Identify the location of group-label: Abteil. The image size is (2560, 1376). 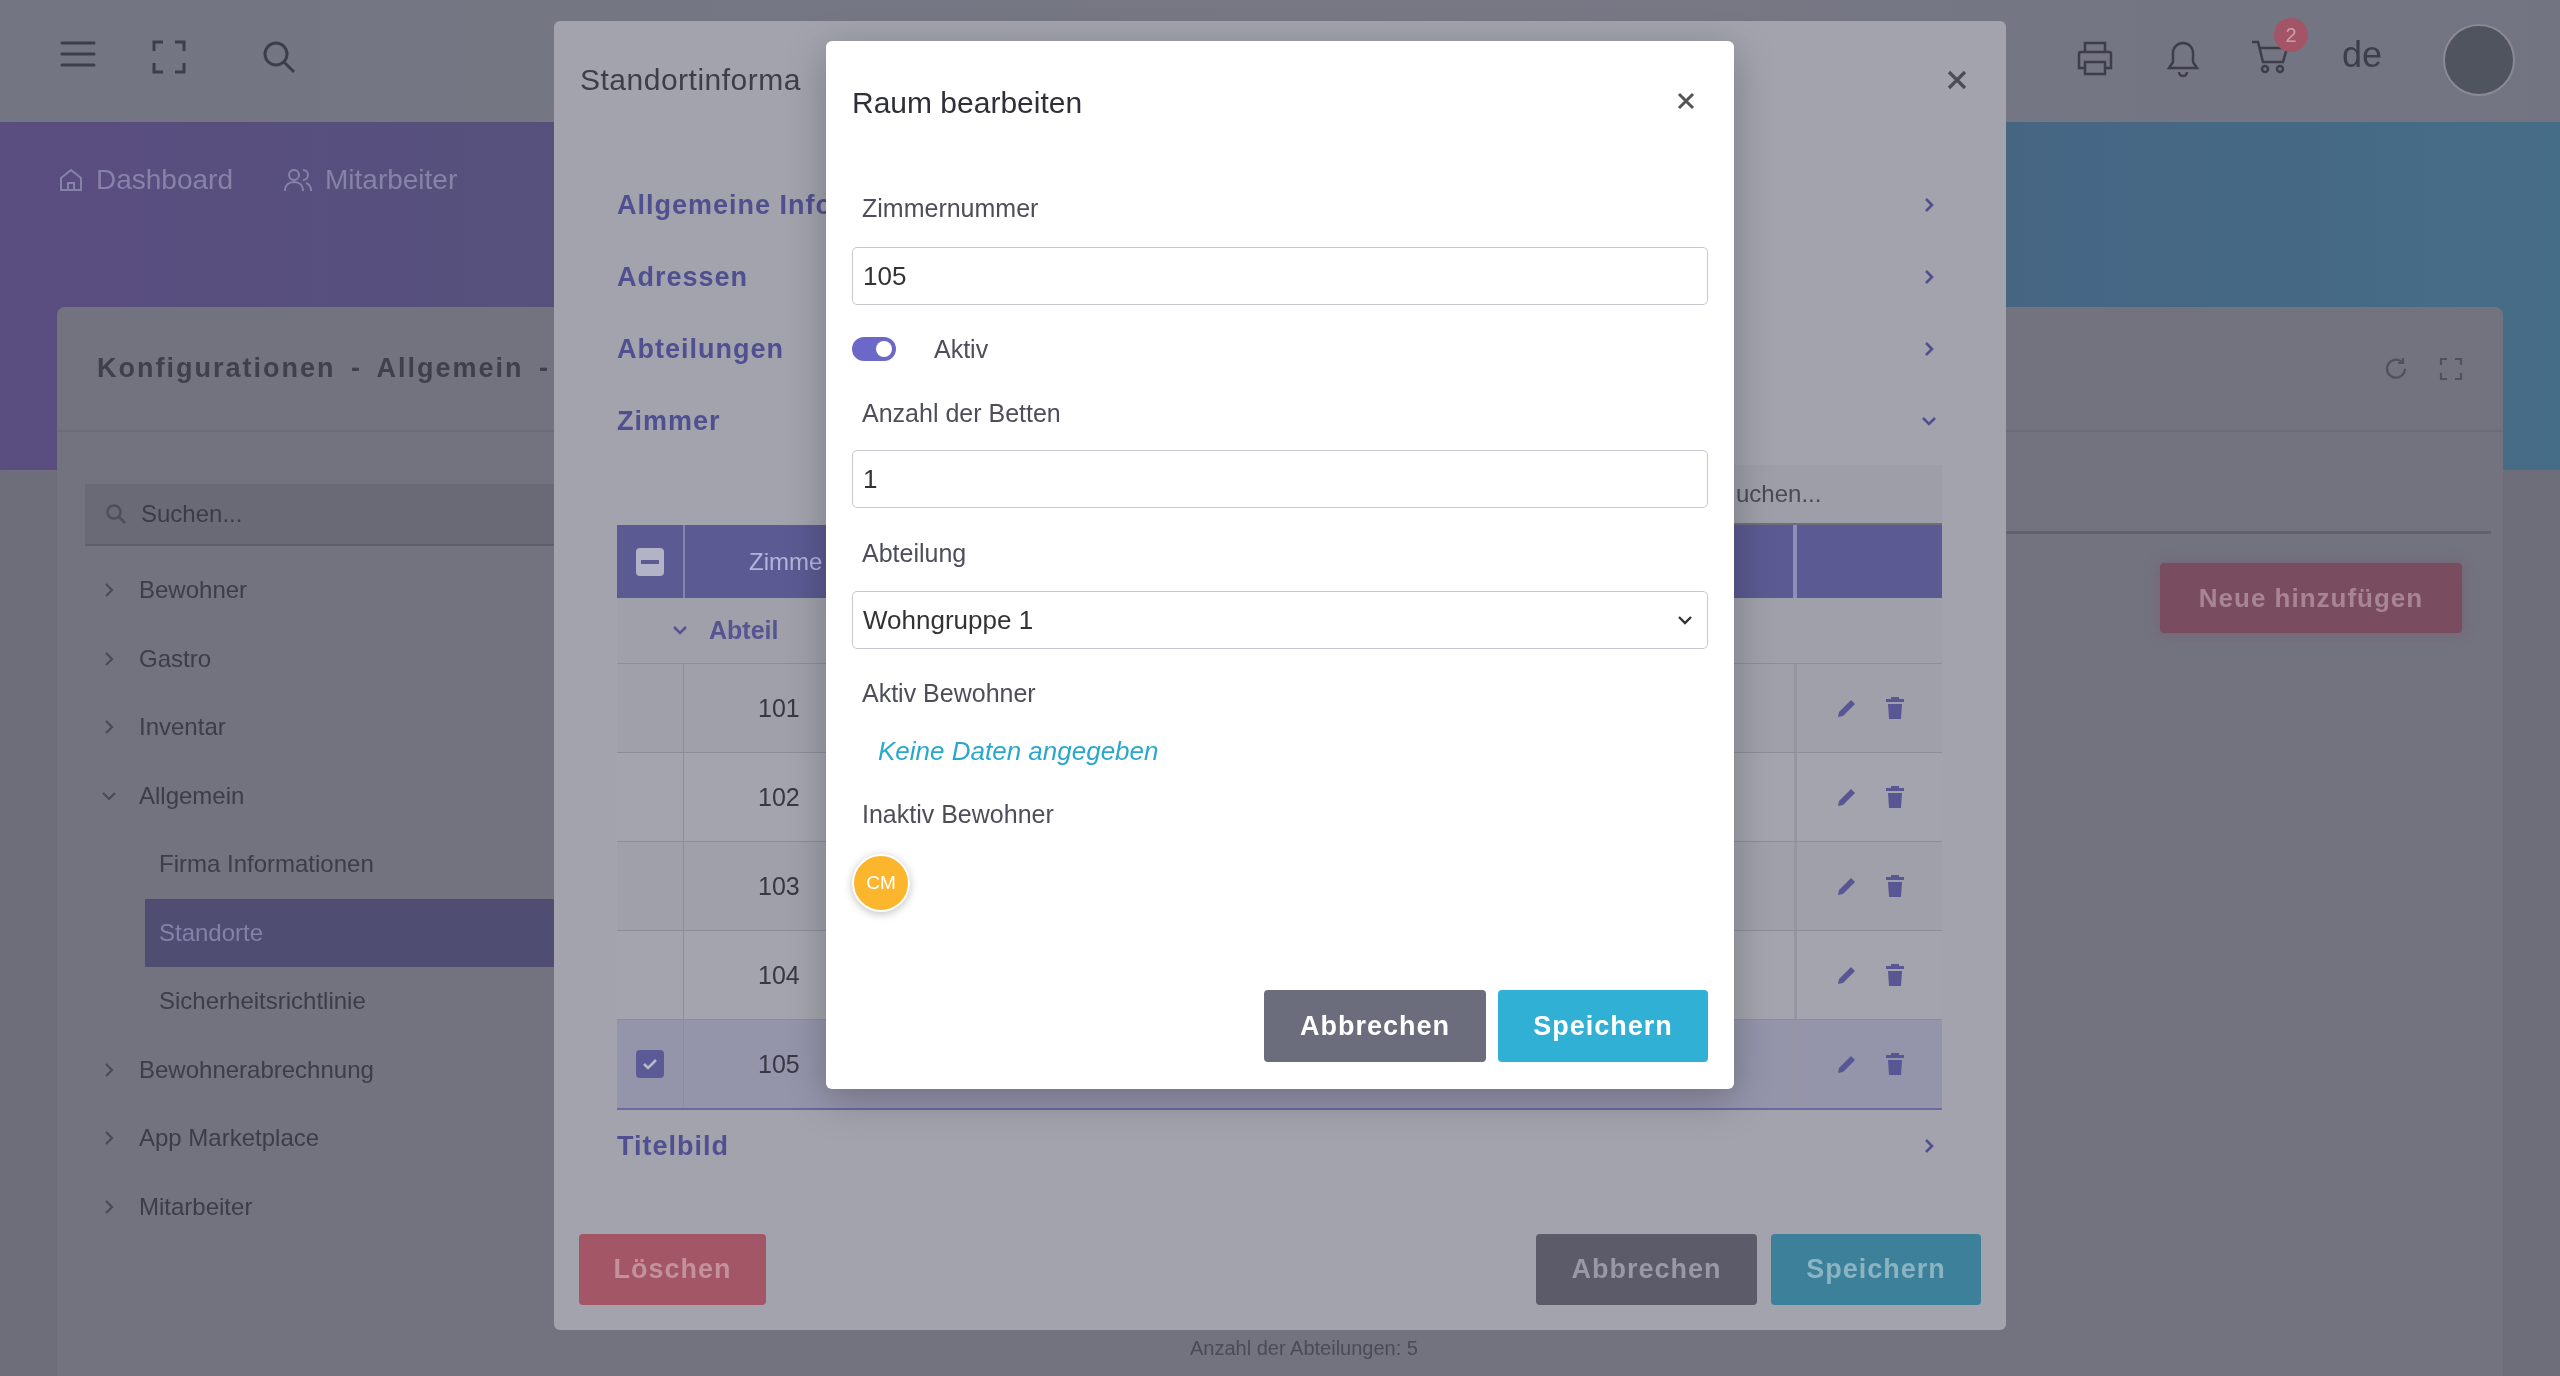
(744, 630).